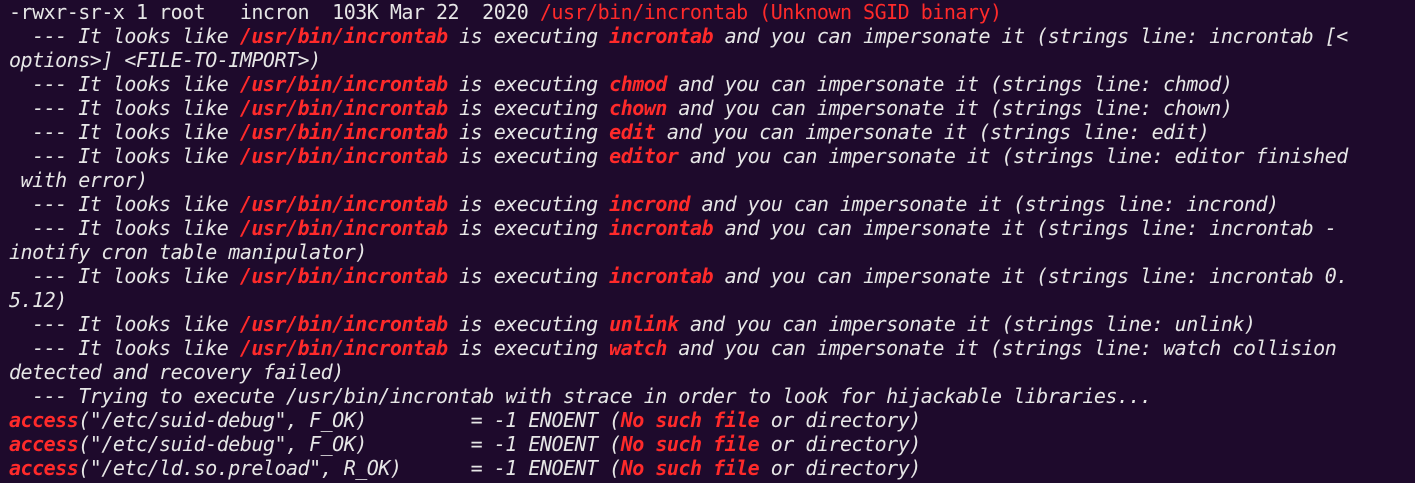 The image size is (1415, 483). I want to click on hint-strings-line: incrond), so click(1232, 204).